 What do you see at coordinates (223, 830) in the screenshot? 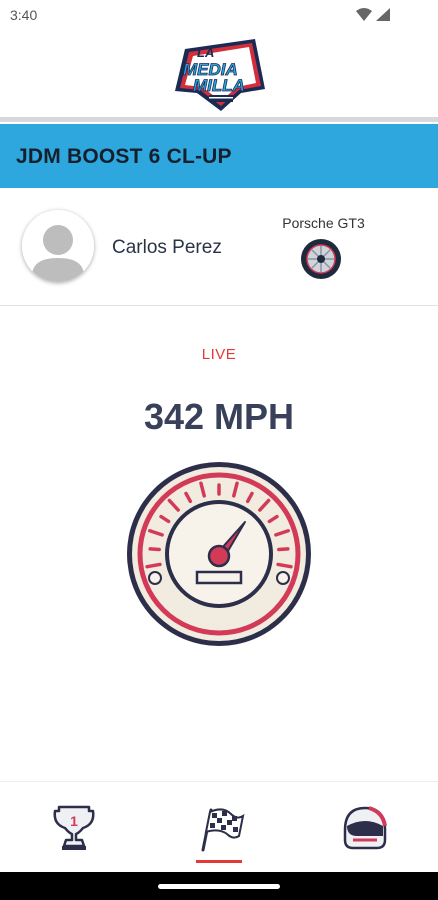
I see `checkered-flag-icon` at bounding box center [223, 830].